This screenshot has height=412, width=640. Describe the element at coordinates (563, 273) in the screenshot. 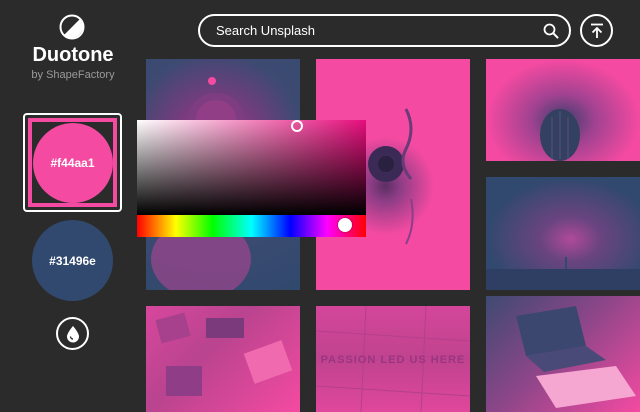

I see `starry-sky-photo` at that location.